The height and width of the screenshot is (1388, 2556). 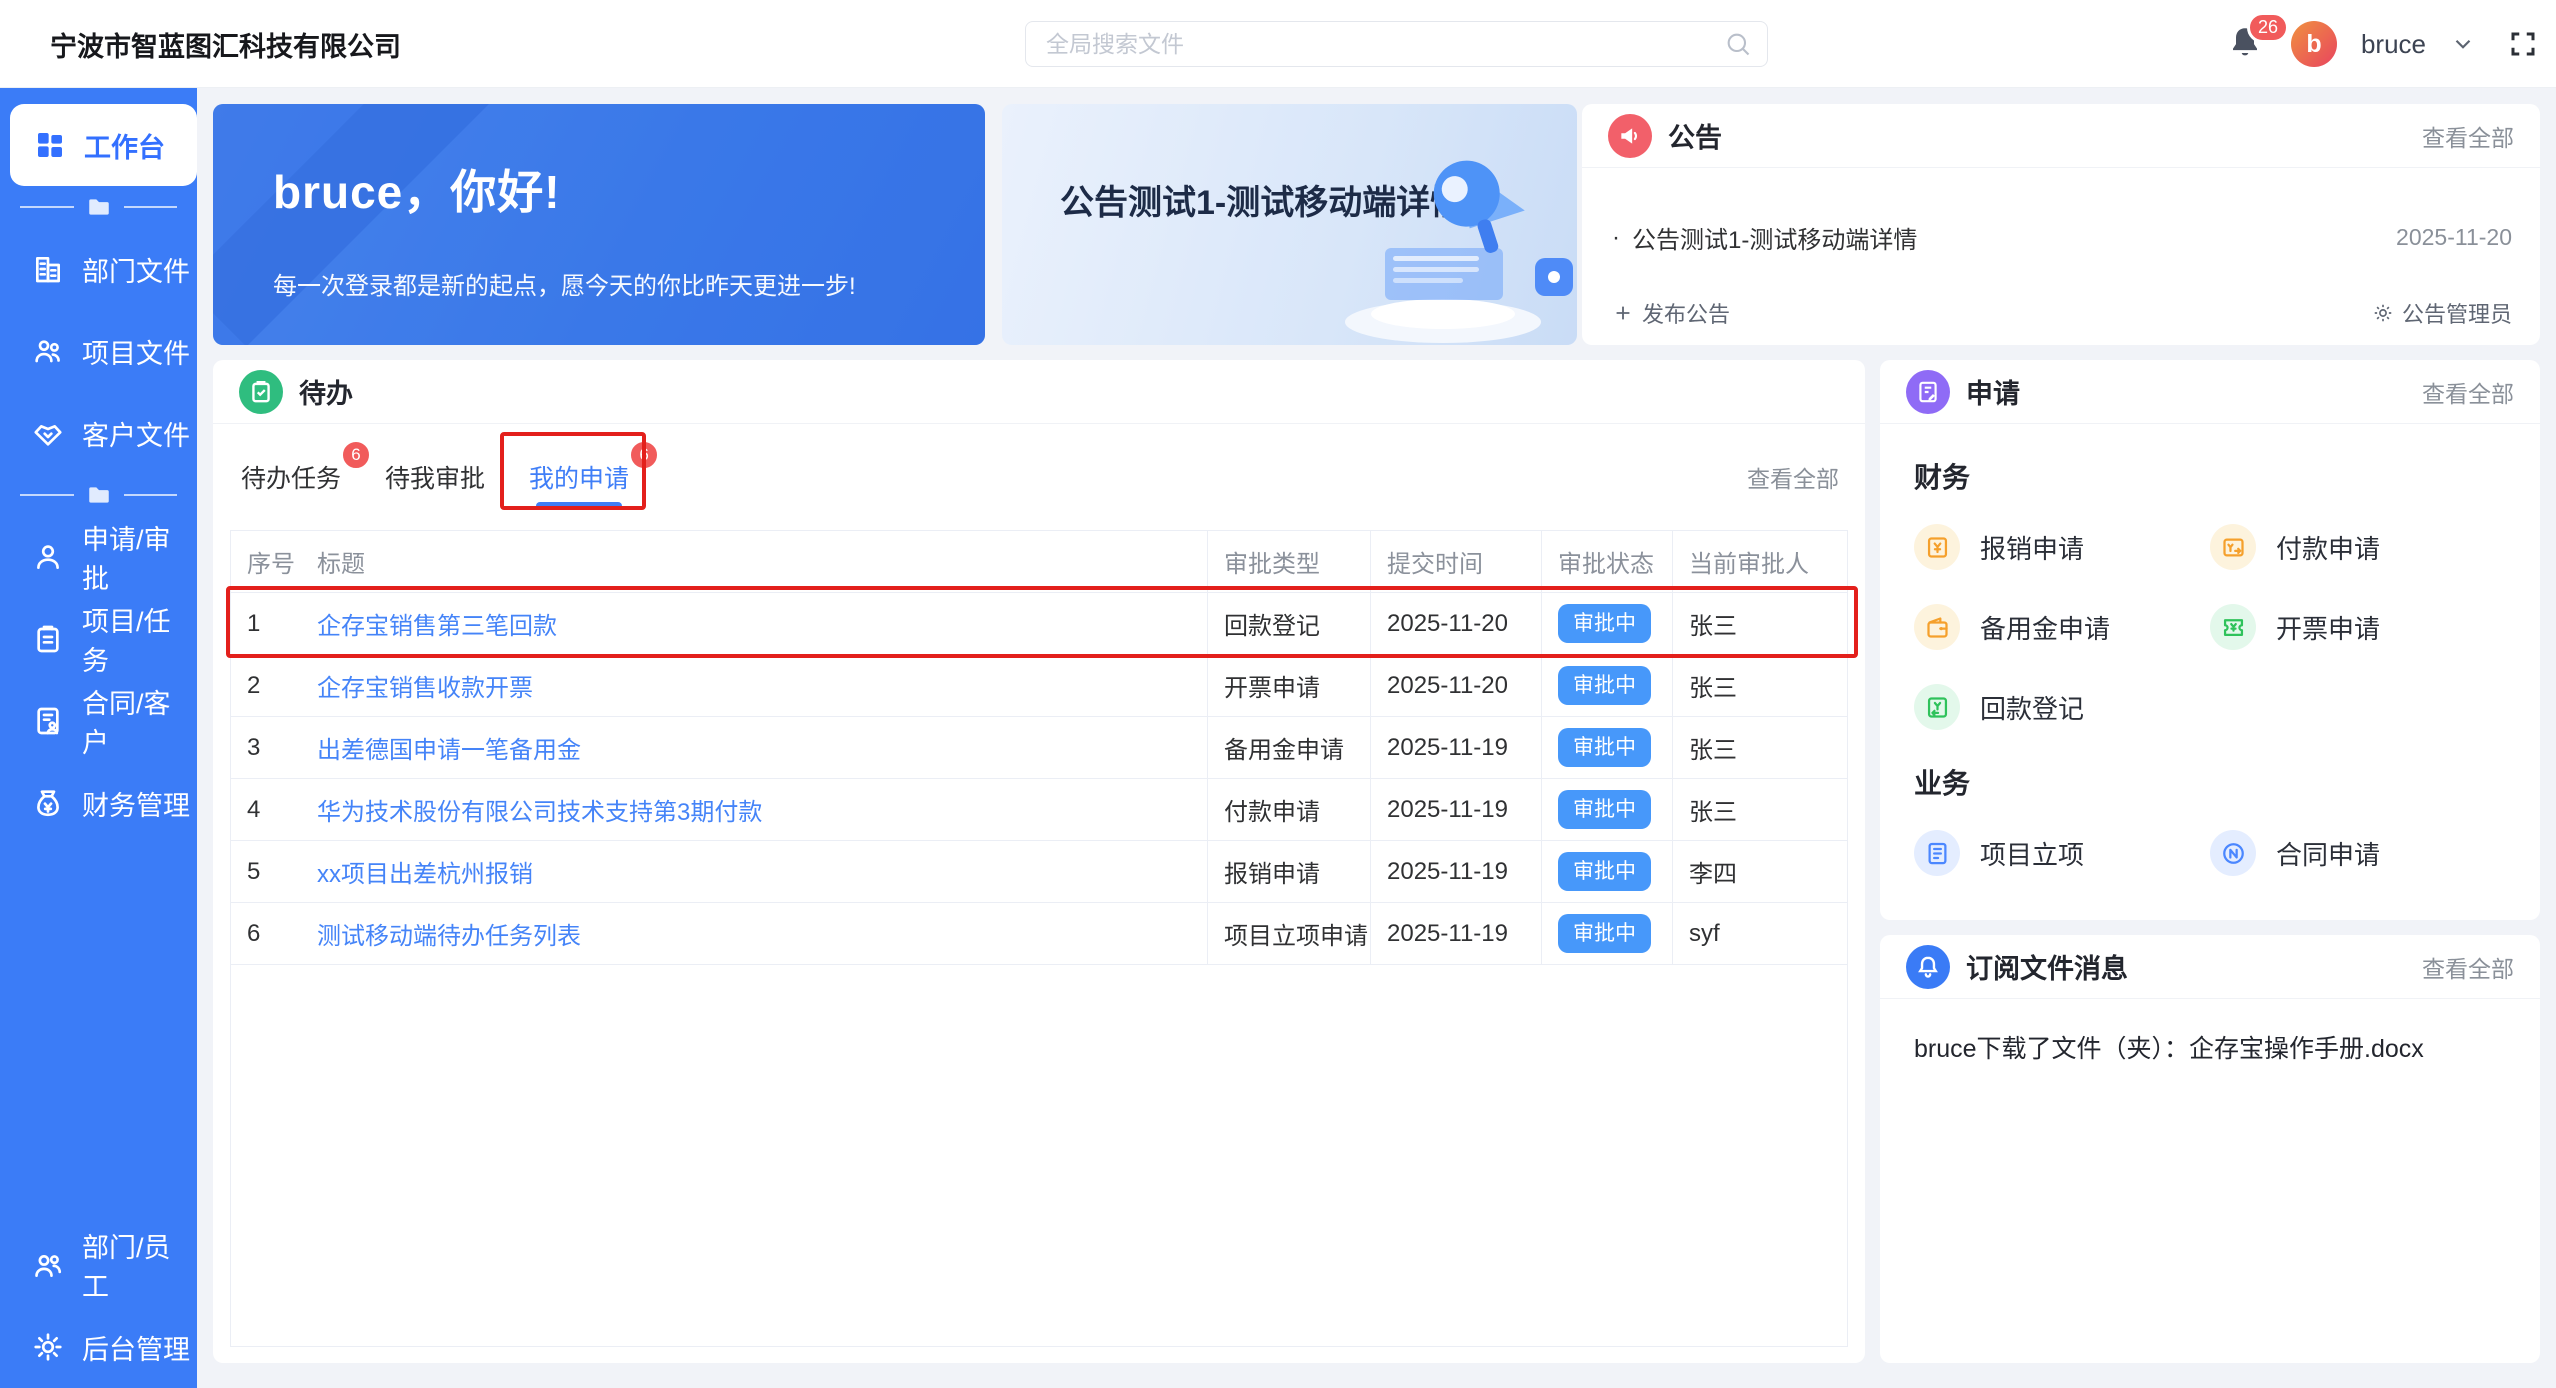 What do you see at coordinates (1759, 561) in the screenshot?
I see `table-header-cell: 当前审批人` at bounding box center [1759, 561].